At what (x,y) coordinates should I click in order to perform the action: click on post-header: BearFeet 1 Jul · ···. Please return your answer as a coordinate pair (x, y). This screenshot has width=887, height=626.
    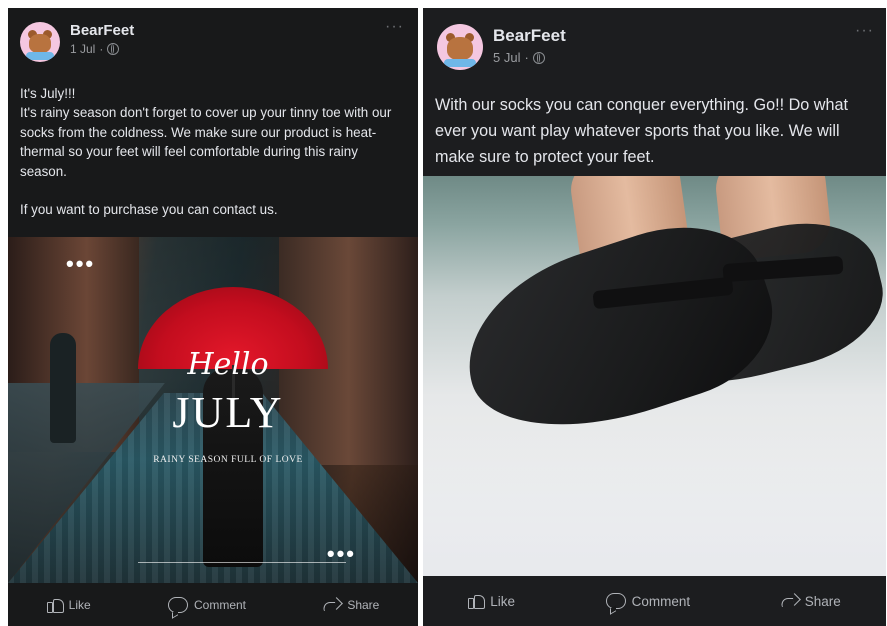
    Looking at the image, I should click on (213, 37).